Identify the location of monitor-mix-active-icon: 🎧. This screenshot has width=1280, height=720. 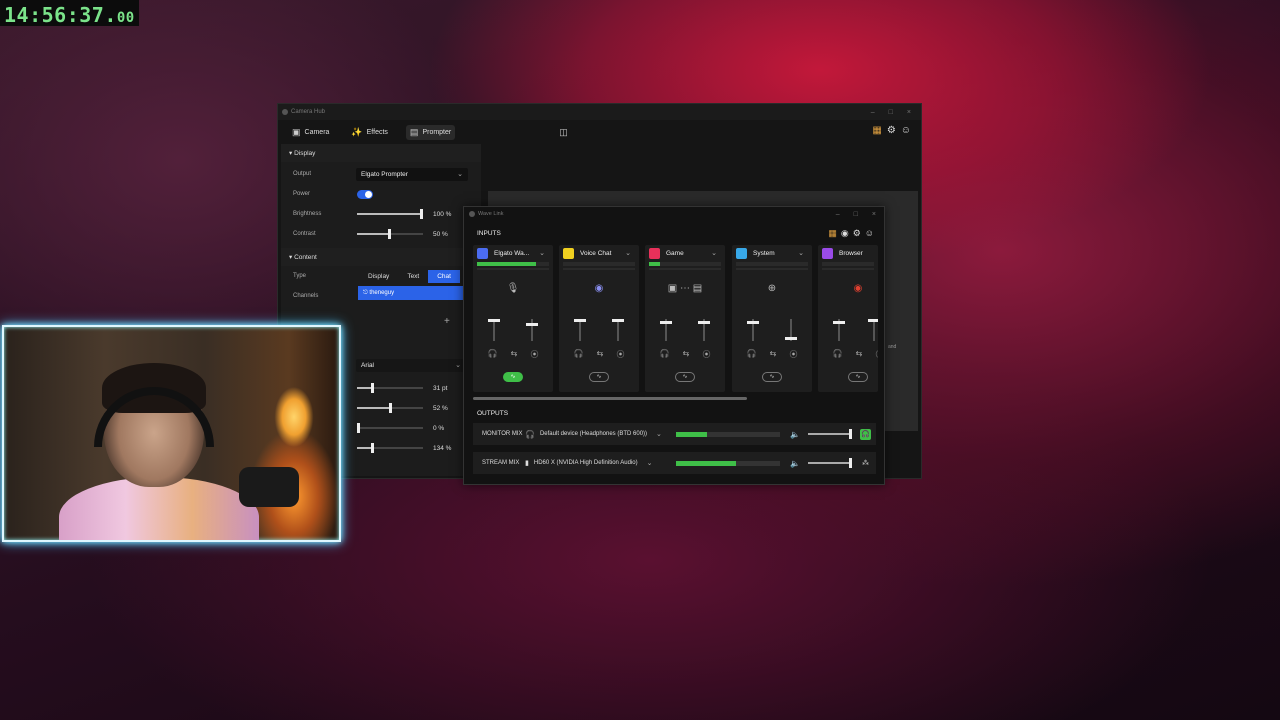
(865, 434).